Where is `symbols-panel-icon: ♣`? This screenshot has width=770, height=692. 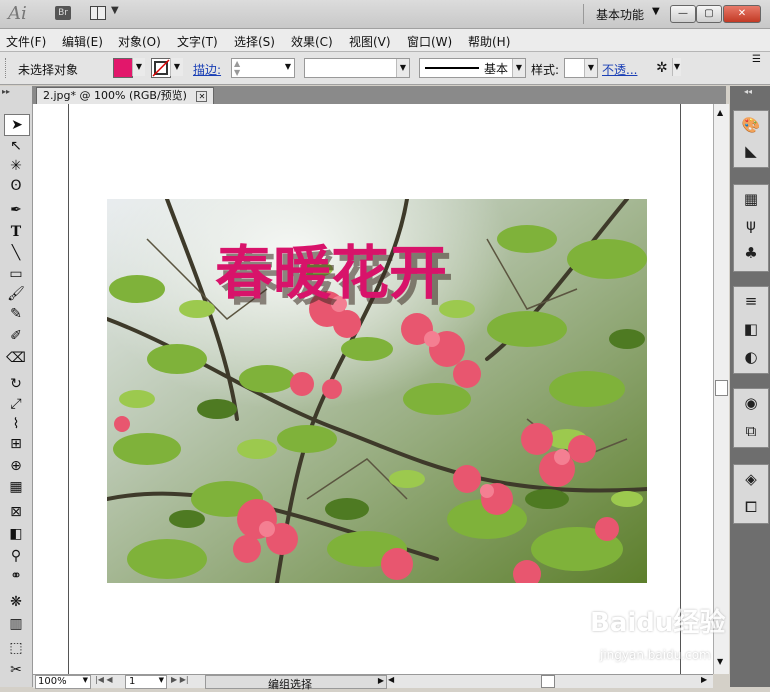
symbols-panel-icon: ♣ is located at coordinates (751, 253).